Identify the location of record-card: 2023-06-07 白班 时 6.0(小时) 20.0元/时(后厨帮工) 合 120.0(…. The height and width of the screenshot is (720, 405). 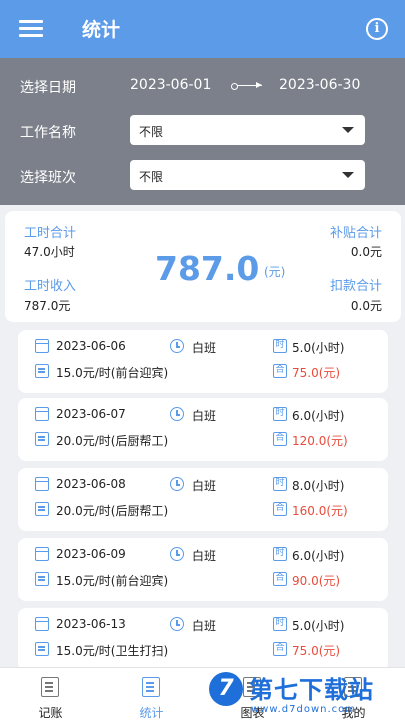
(203, 429).